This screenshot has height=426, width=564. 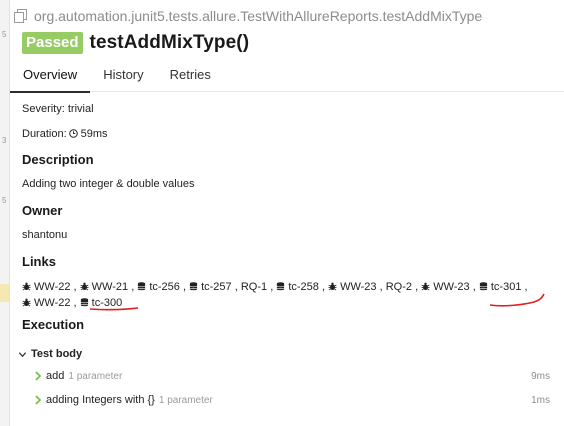 What do you see at coordinates (292, 376) in the screenshot?
I see `step-row: add 1 parameter 9ms` at bounding box center [292, 376].